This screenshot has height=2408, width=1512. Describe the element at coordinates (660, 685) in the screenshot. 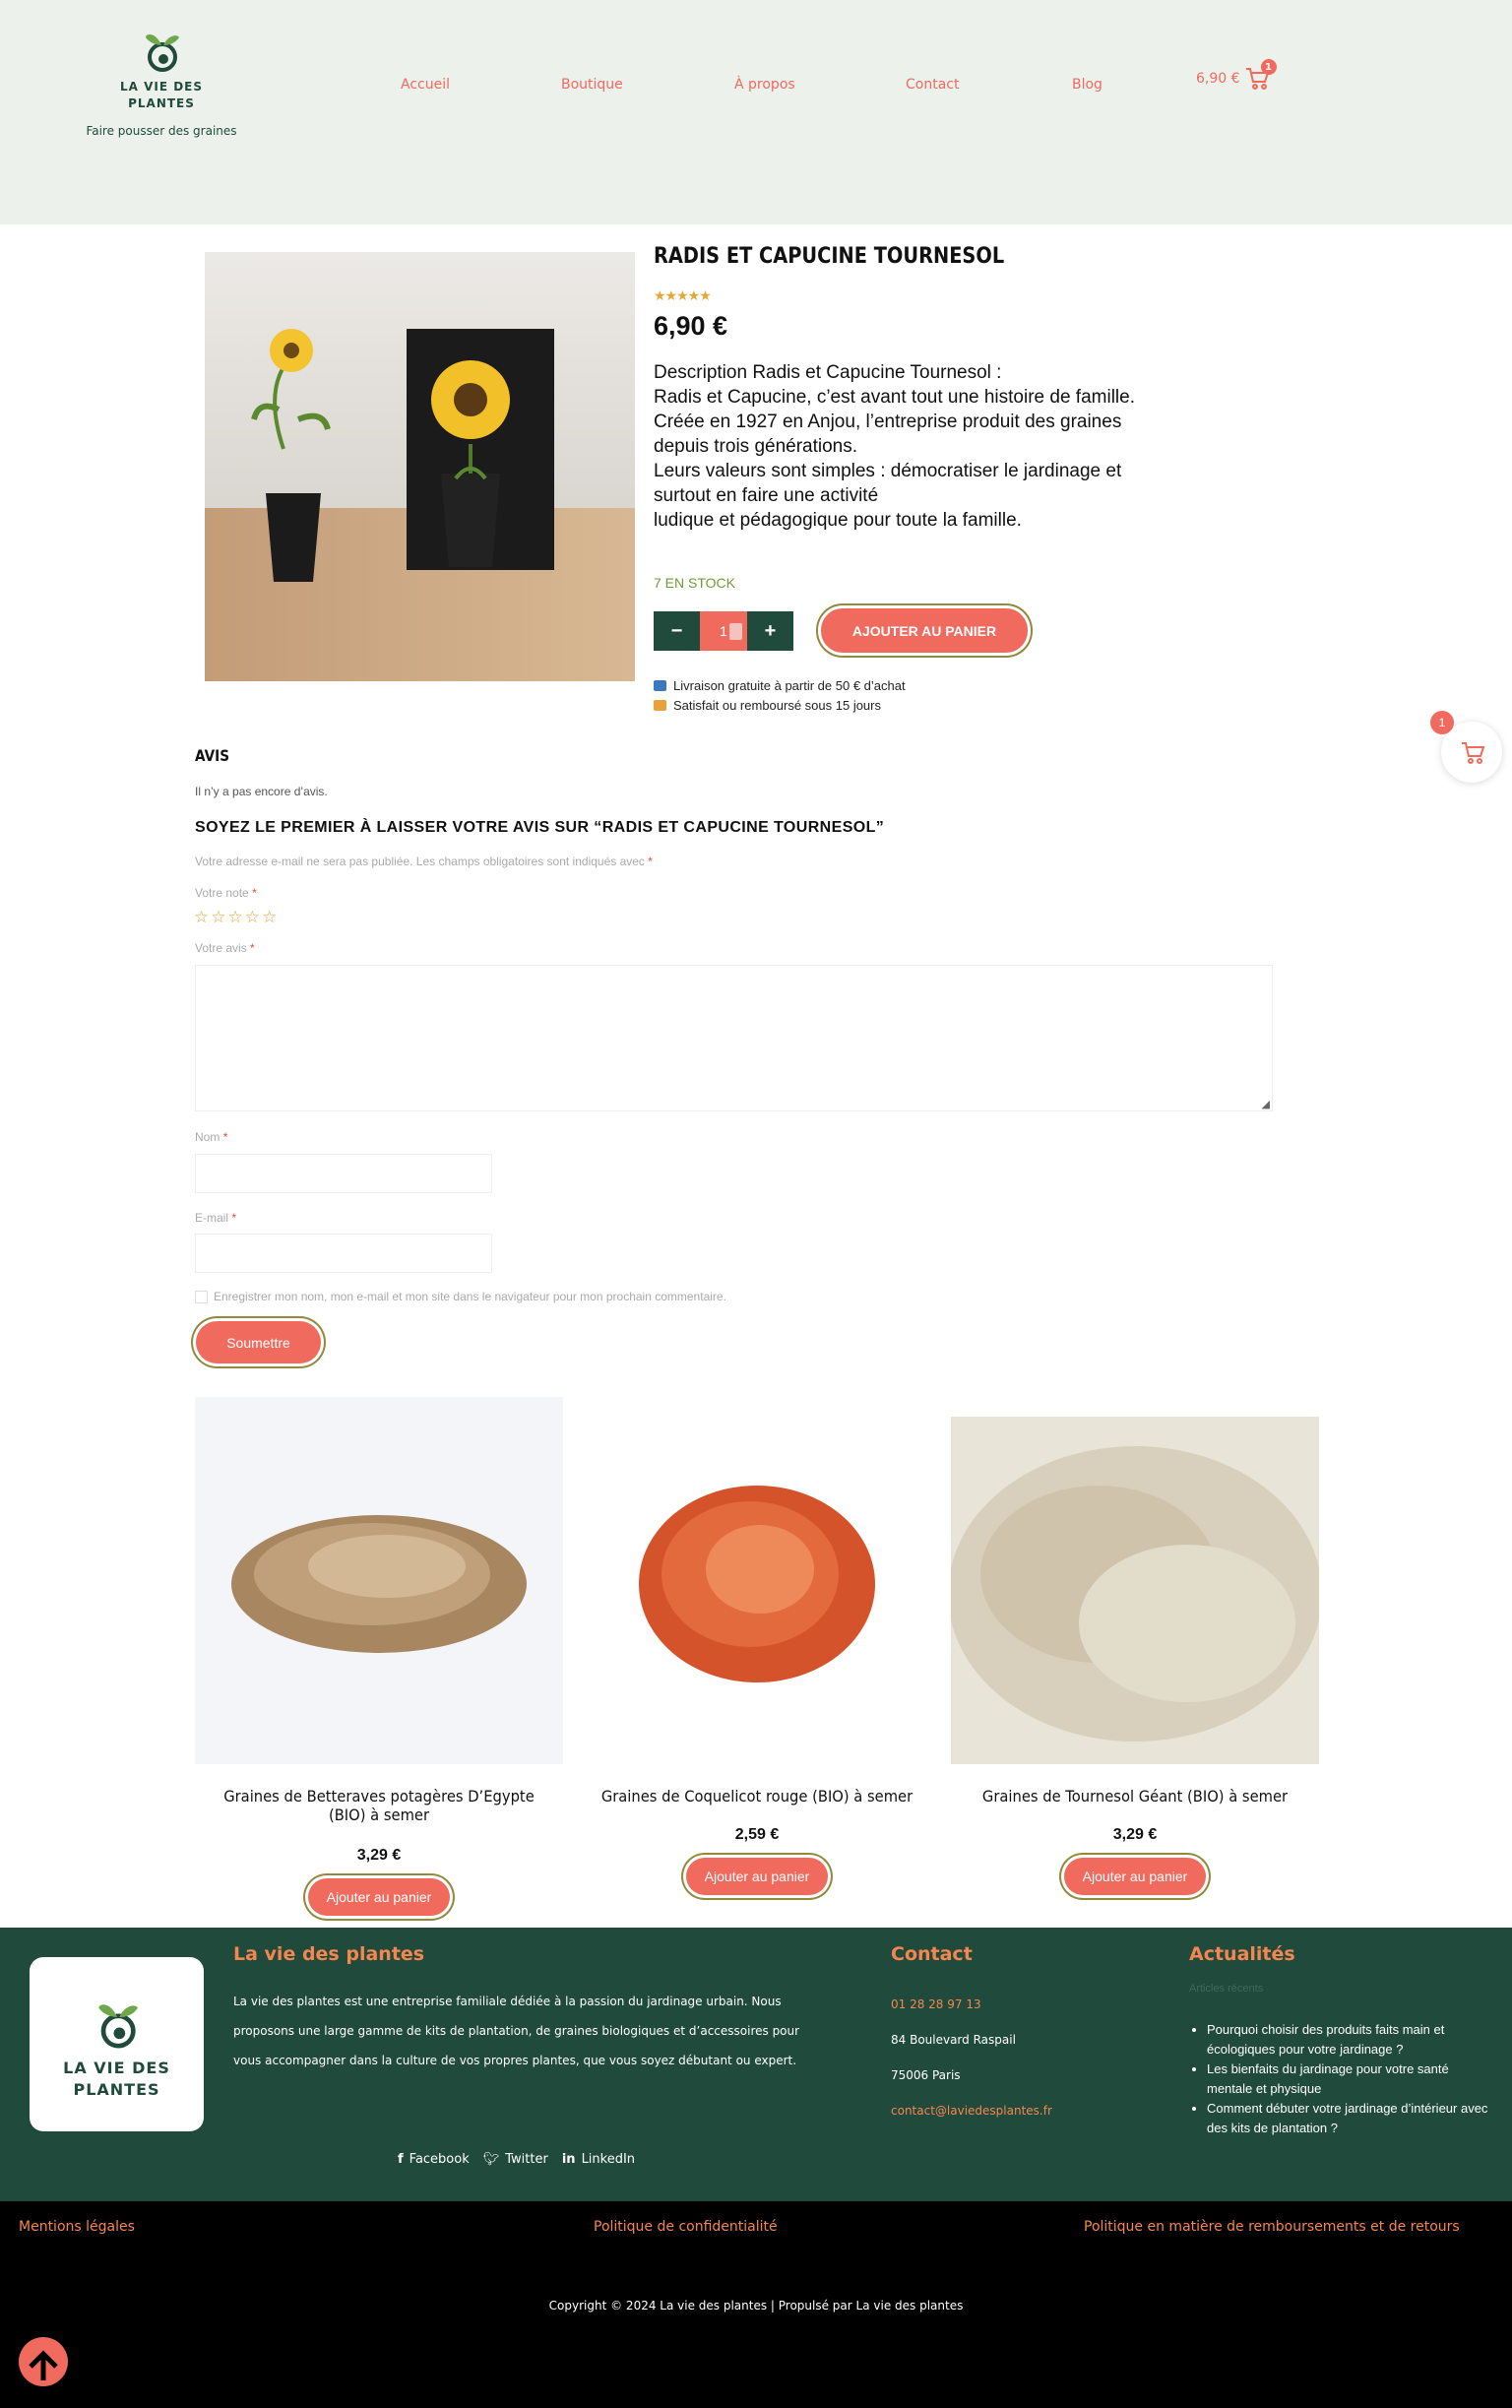

I see `truck-icon` at that location.